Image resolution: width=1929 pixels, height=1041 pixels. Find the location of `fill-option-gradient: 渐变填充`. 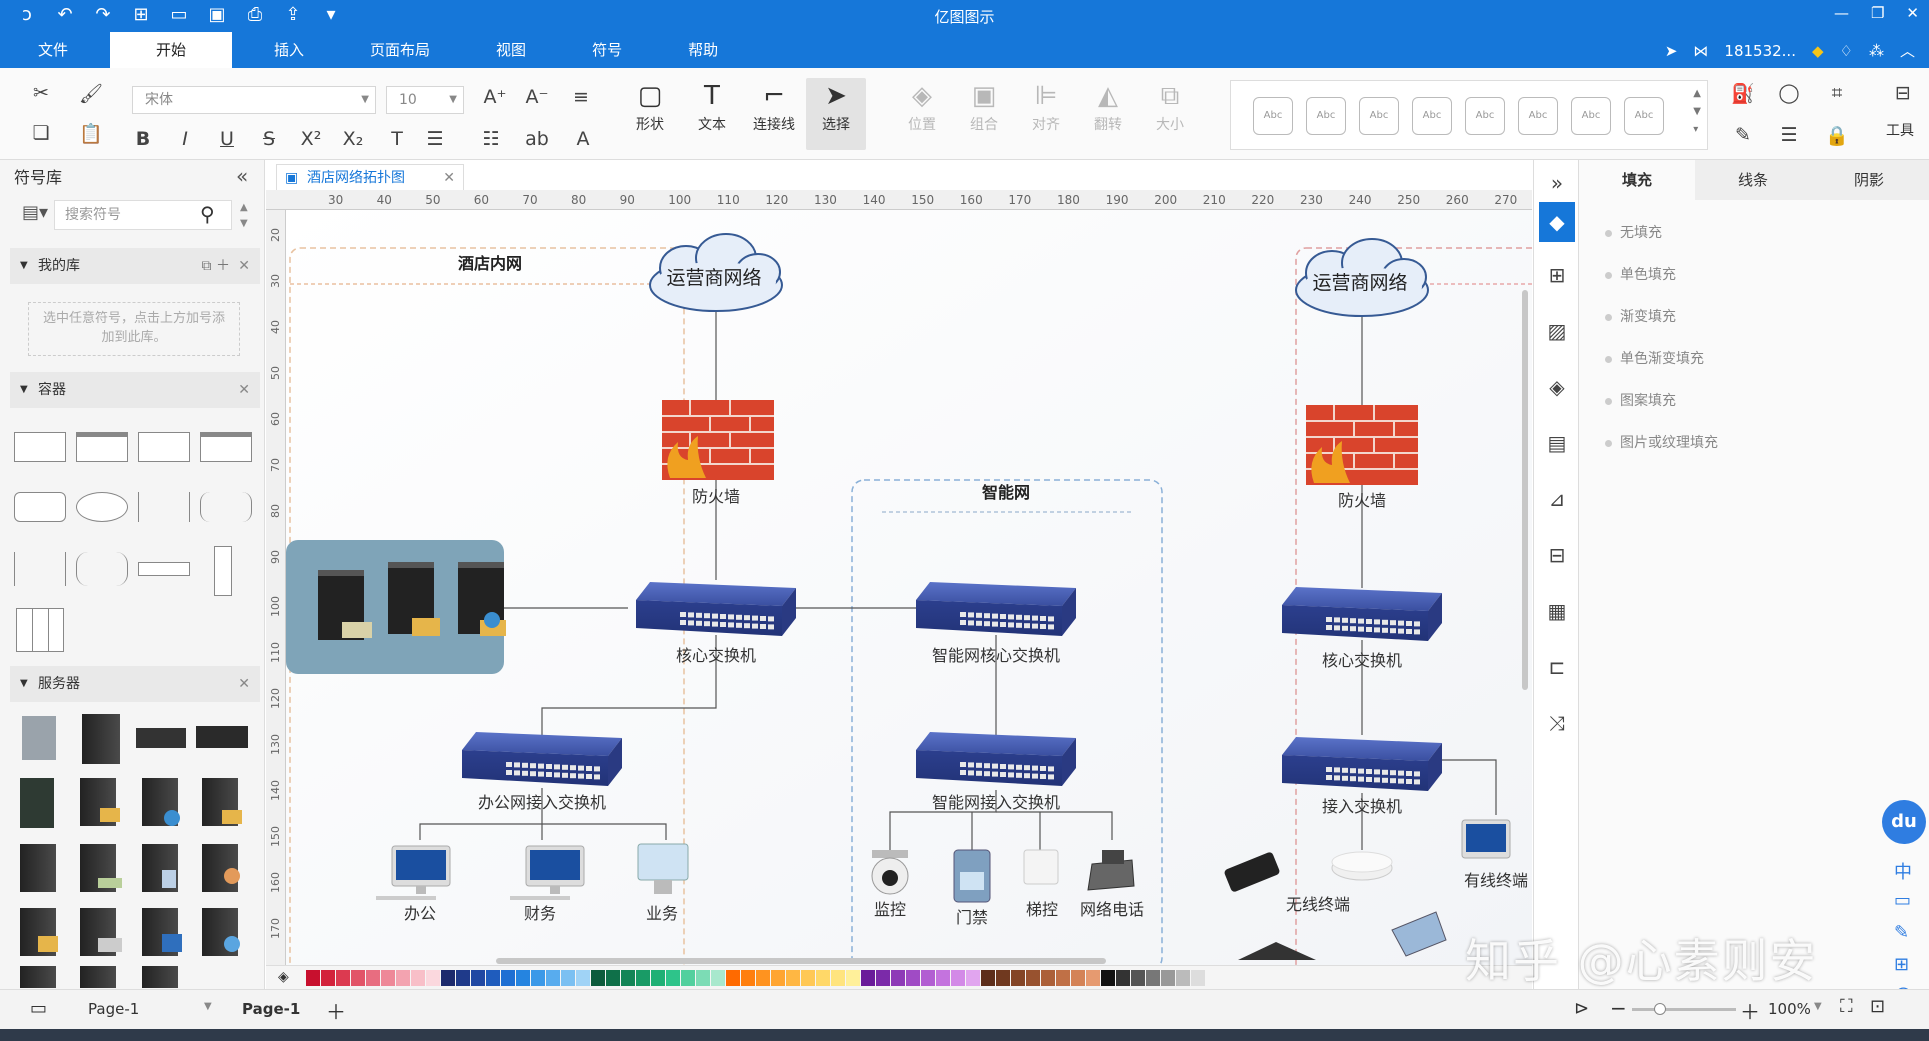

fill-option-gradient: 渐变填充 is located at coordinates (1640, 316).